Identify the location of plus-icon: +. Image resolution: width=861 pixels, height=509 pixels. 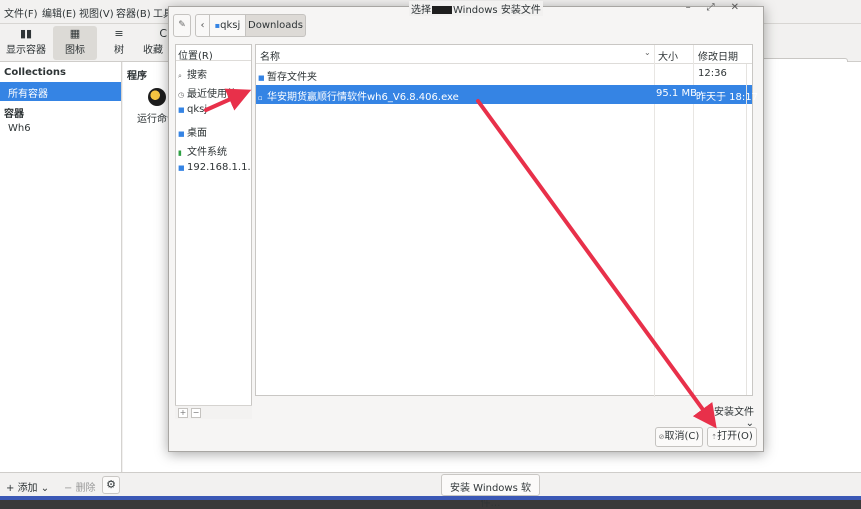
(12, 488).